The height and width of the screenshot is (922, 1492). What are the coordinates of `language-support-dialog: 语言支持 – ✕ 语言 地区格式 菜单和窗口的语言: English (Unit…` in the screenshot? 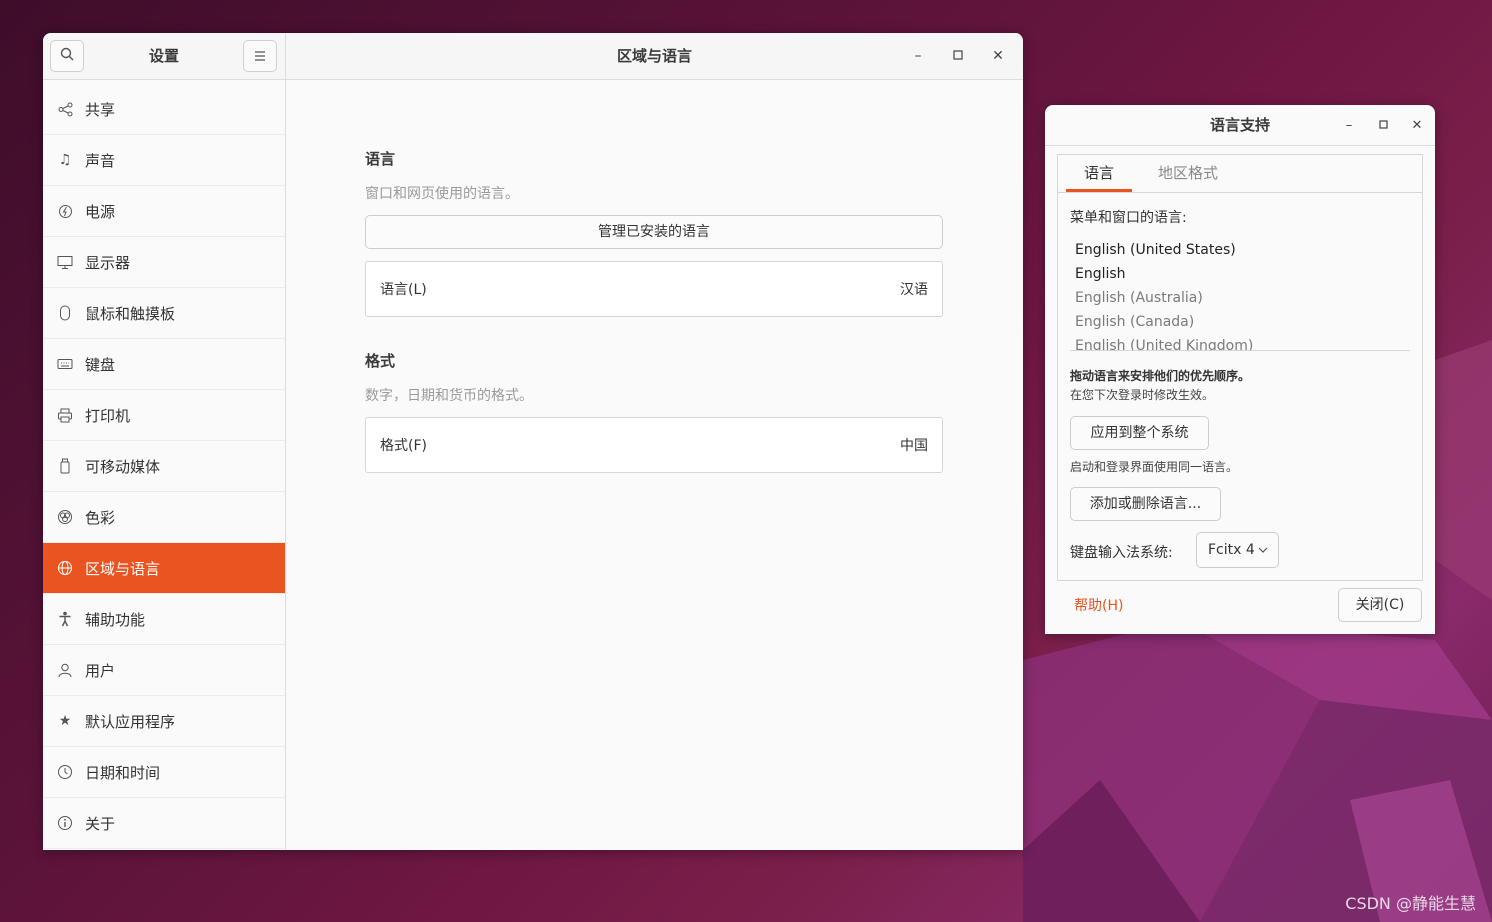 It's located at (1240, 369).